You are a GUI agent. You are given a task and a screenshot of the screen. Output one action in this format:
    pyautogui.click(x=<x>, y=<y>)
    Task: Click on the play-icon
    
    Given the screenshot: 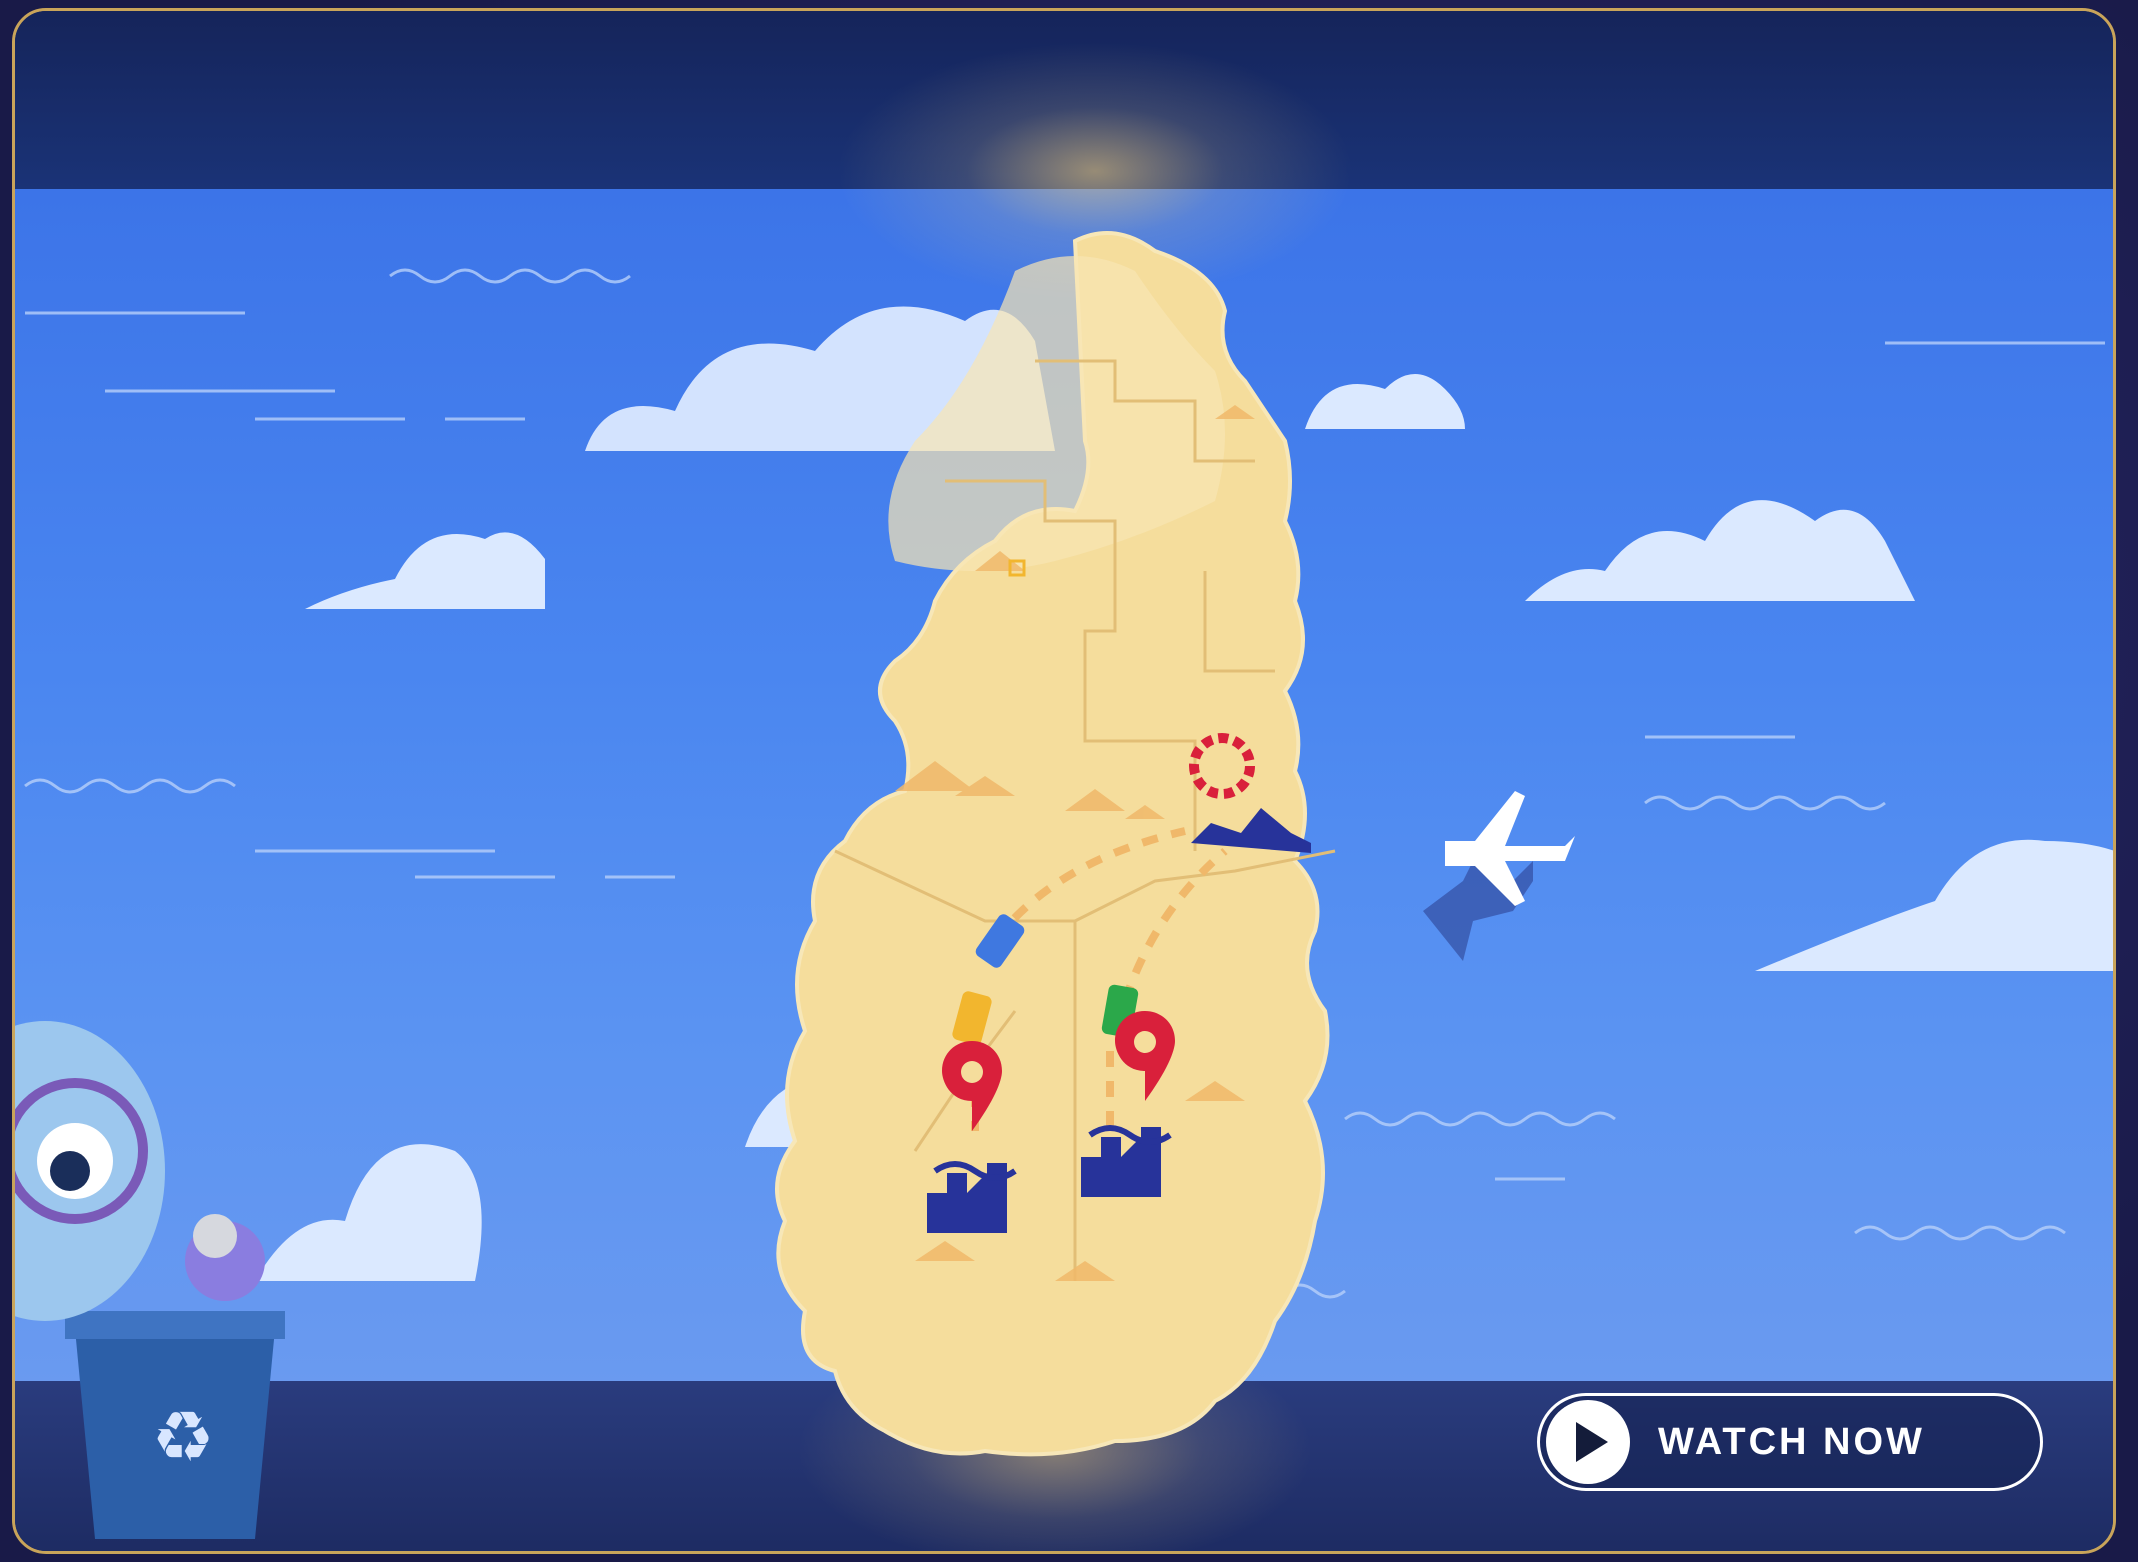 What is the action you would take?
    pyautogui.click(x=1592, y=1442)
    